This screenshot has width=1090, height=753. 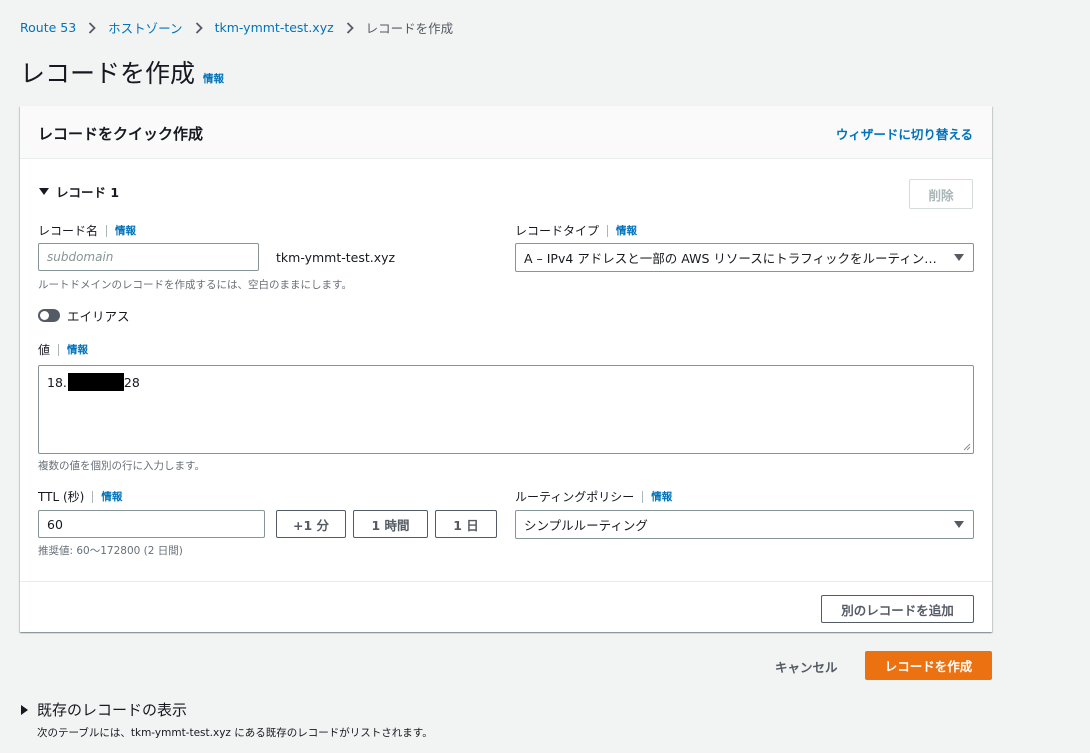 I want to click on ttl-1-hour-button: 1 時間, so click(x=390, y=524).